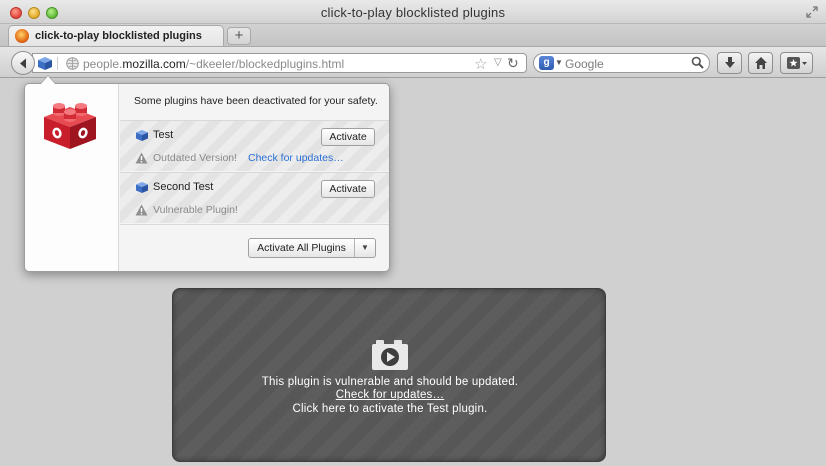 This screenshot has width=826, height=466. I want to click on downloads-button, so click(729, 63).